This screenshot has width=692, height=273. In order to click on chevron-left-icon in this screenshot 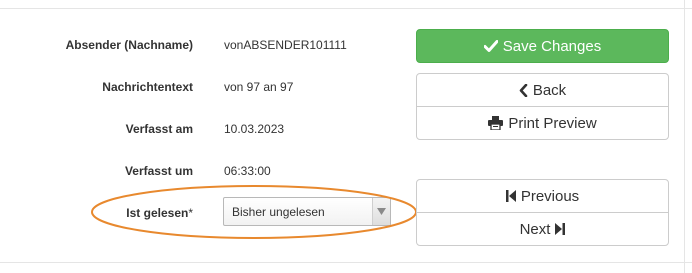, I will do `click(523, 90)`.